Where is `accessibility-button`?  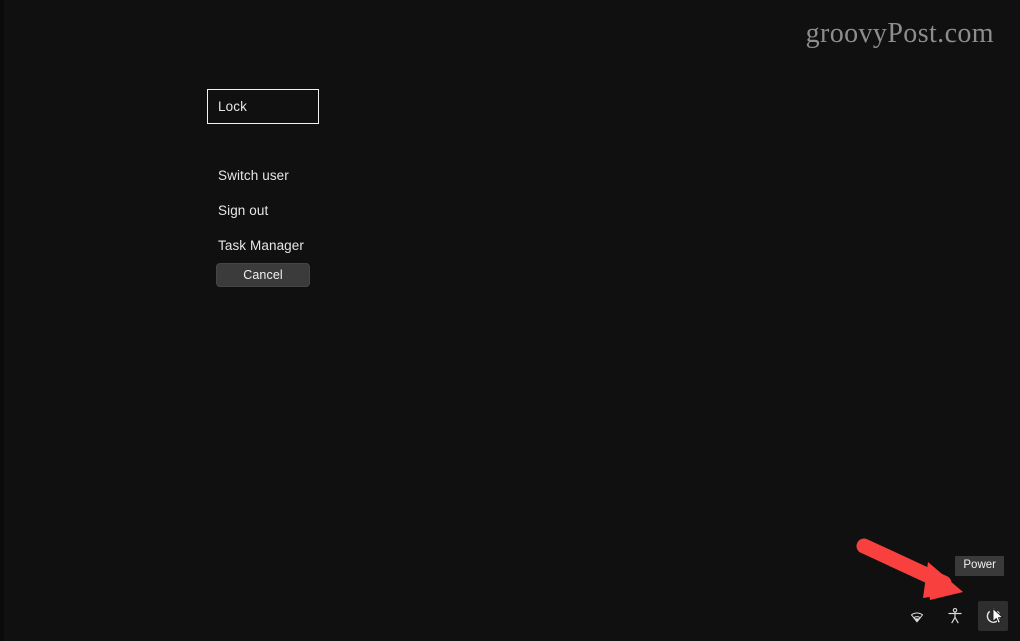
accessibility-button is located at coordinates (955, 616).